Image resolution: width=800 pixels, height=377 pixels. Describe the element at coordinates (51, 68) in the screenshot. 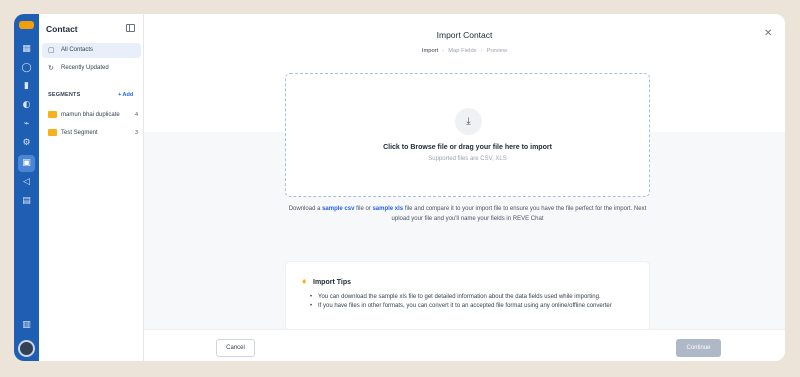

I see `refresh-icon: ↻` at that location.